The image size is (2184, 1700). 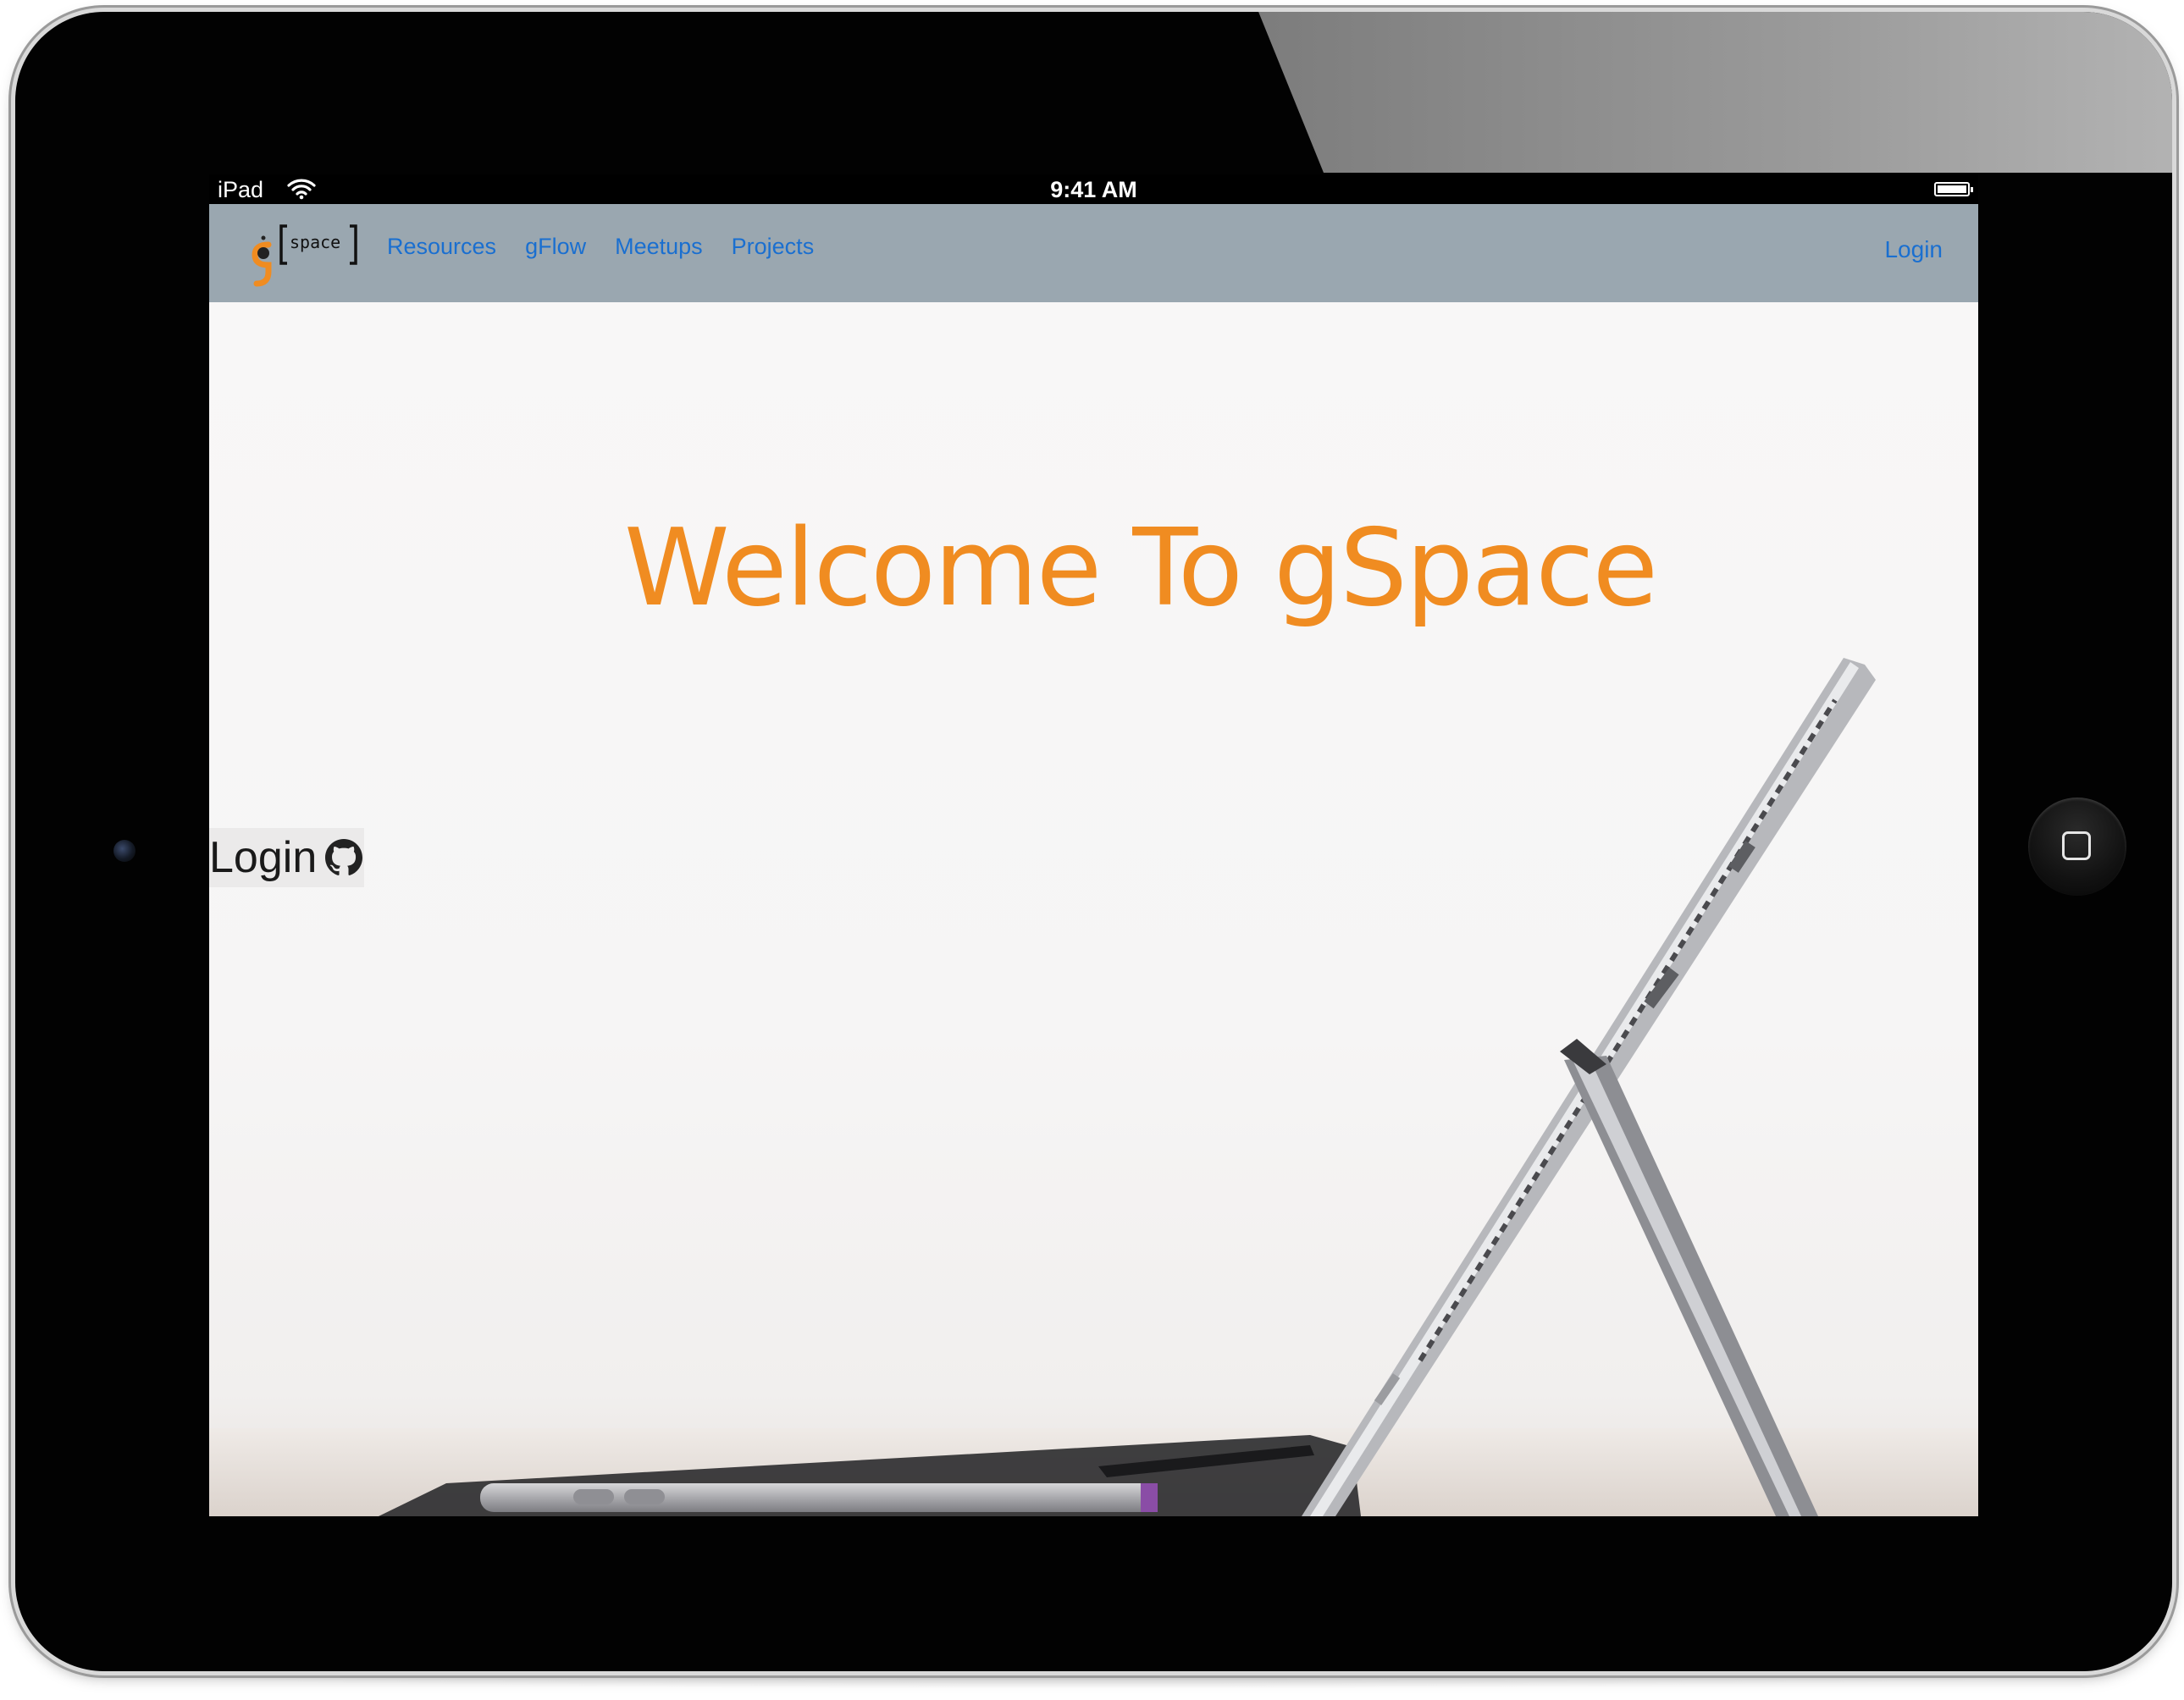 What do you see at coordinates (263, 857) in the screenshot?
I see `login-button-label: Login` at bounding box center [263, 857].